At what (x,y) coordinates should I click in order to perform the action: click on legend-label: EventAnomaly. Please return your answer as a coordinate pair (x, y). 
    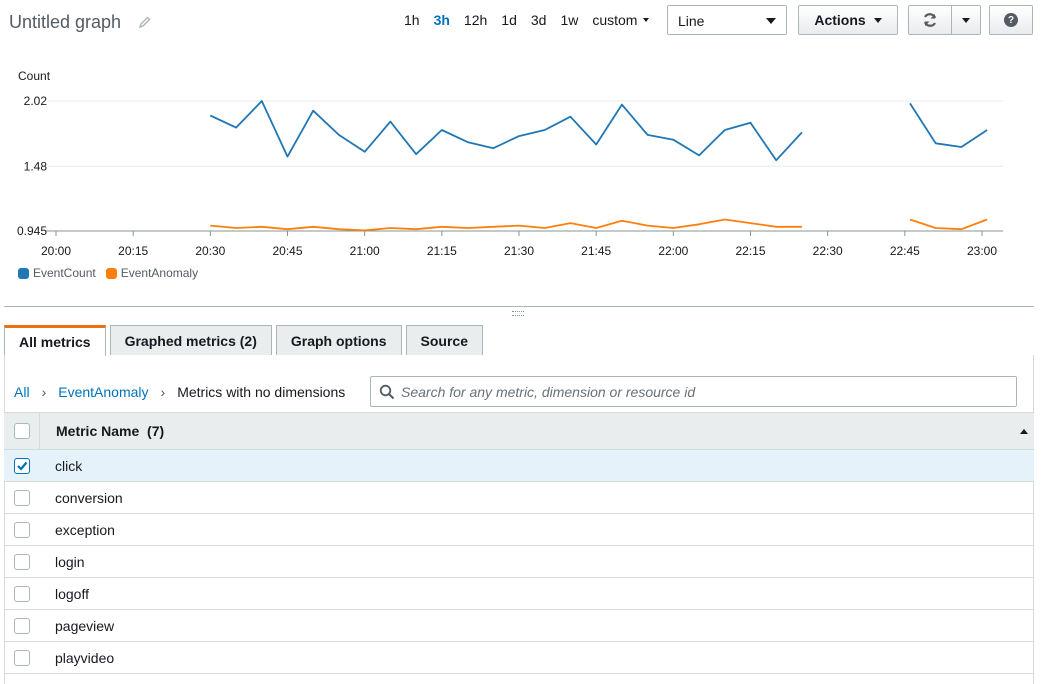
    Looking at the image, I should click on (159, 273).